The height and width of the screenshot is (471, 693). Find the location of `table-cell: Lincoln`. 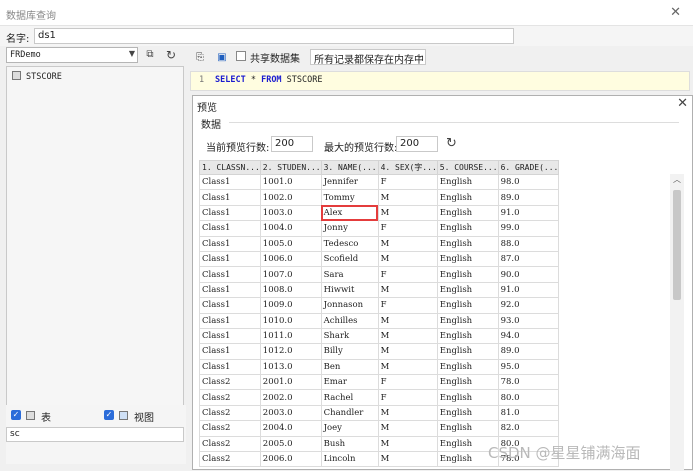

table-cell: Lincoln is located at coordinates (349, 459).